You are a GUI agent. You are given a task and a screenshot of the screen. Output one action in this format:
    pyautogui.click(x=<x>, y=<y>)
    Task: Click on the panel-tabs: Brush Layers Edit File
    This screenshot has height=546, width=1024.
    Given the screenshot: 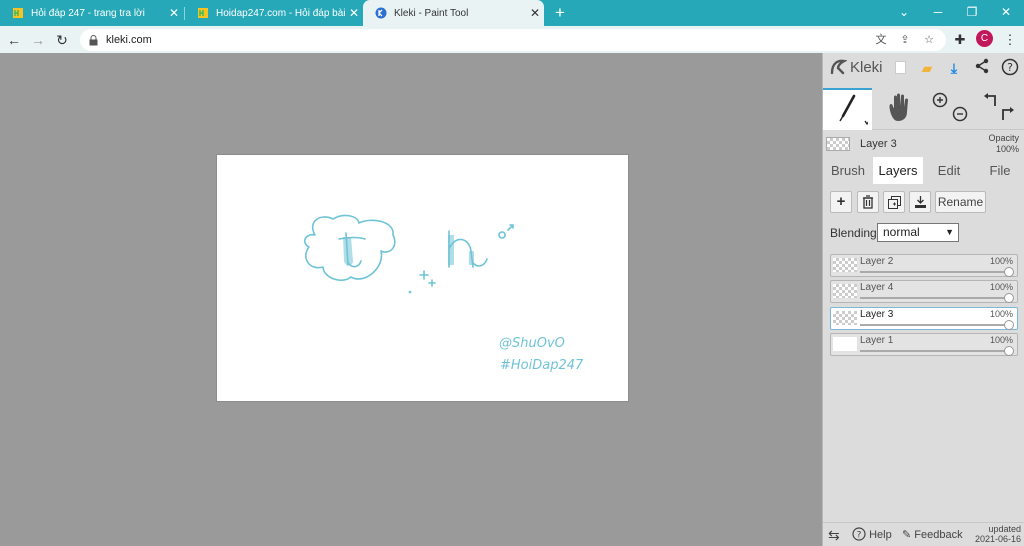 What is the action you would take?
    pyautogui.click(x=923, y=170)
    